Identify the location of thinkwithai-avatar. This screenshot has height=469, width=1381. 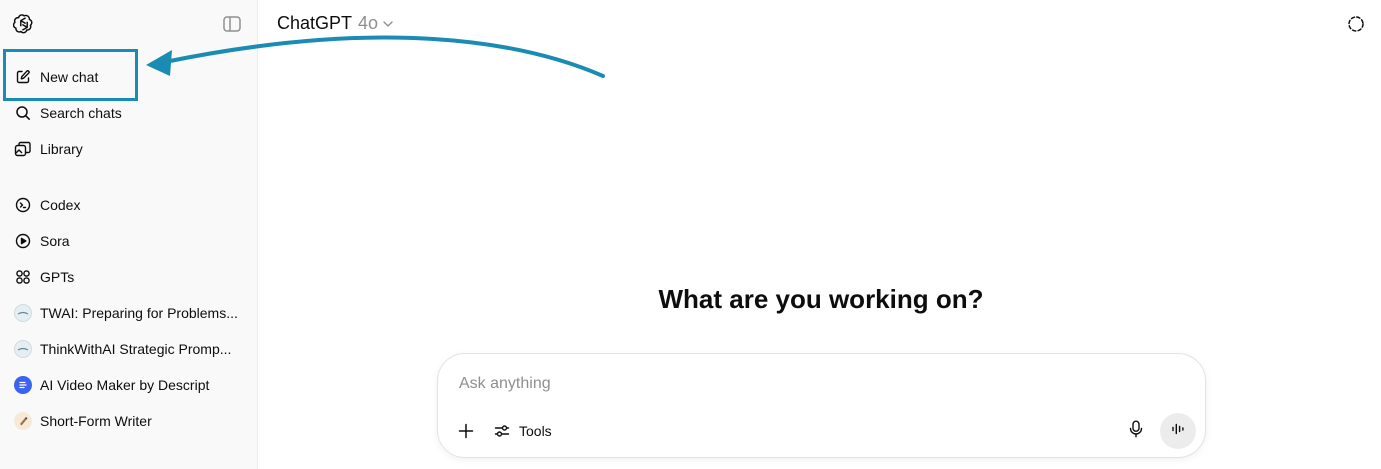
(23, 349).